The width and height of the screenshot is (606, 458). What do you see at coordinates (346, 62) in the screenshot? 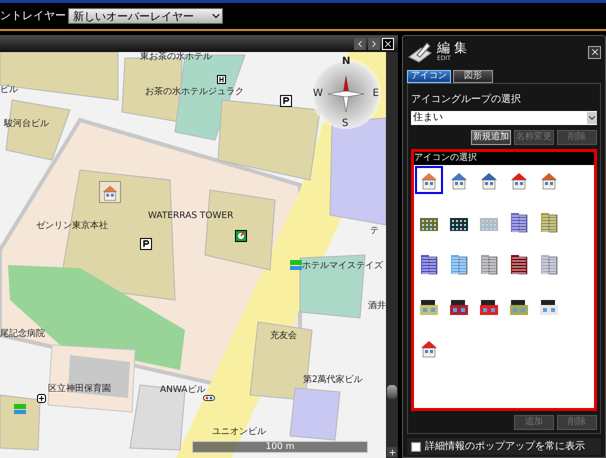
I see `compass-north-label: N` at bounding box center [346, 62].